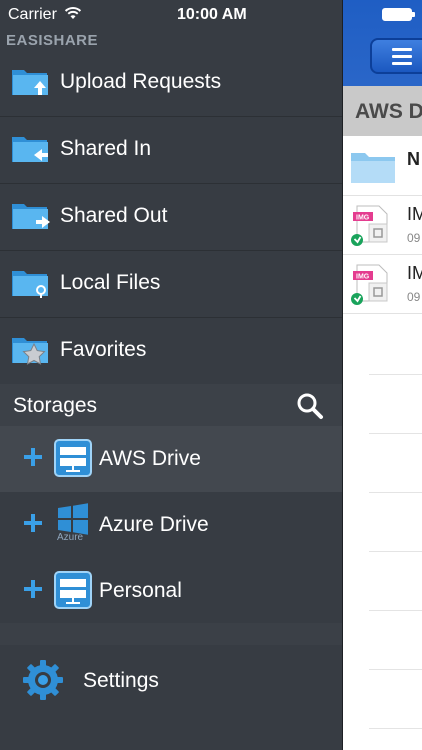 This screenshot has height=750, width=422. I want to click on nav-item-label: Local Files, so click(110, 282).